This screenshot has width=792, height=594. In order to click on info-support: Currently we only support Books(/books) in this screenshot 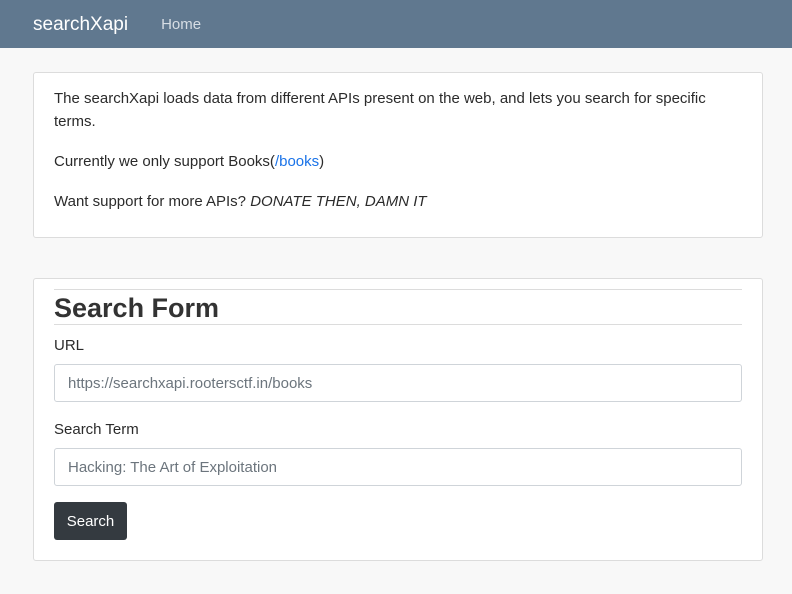, I will do `click(398, 161)`.